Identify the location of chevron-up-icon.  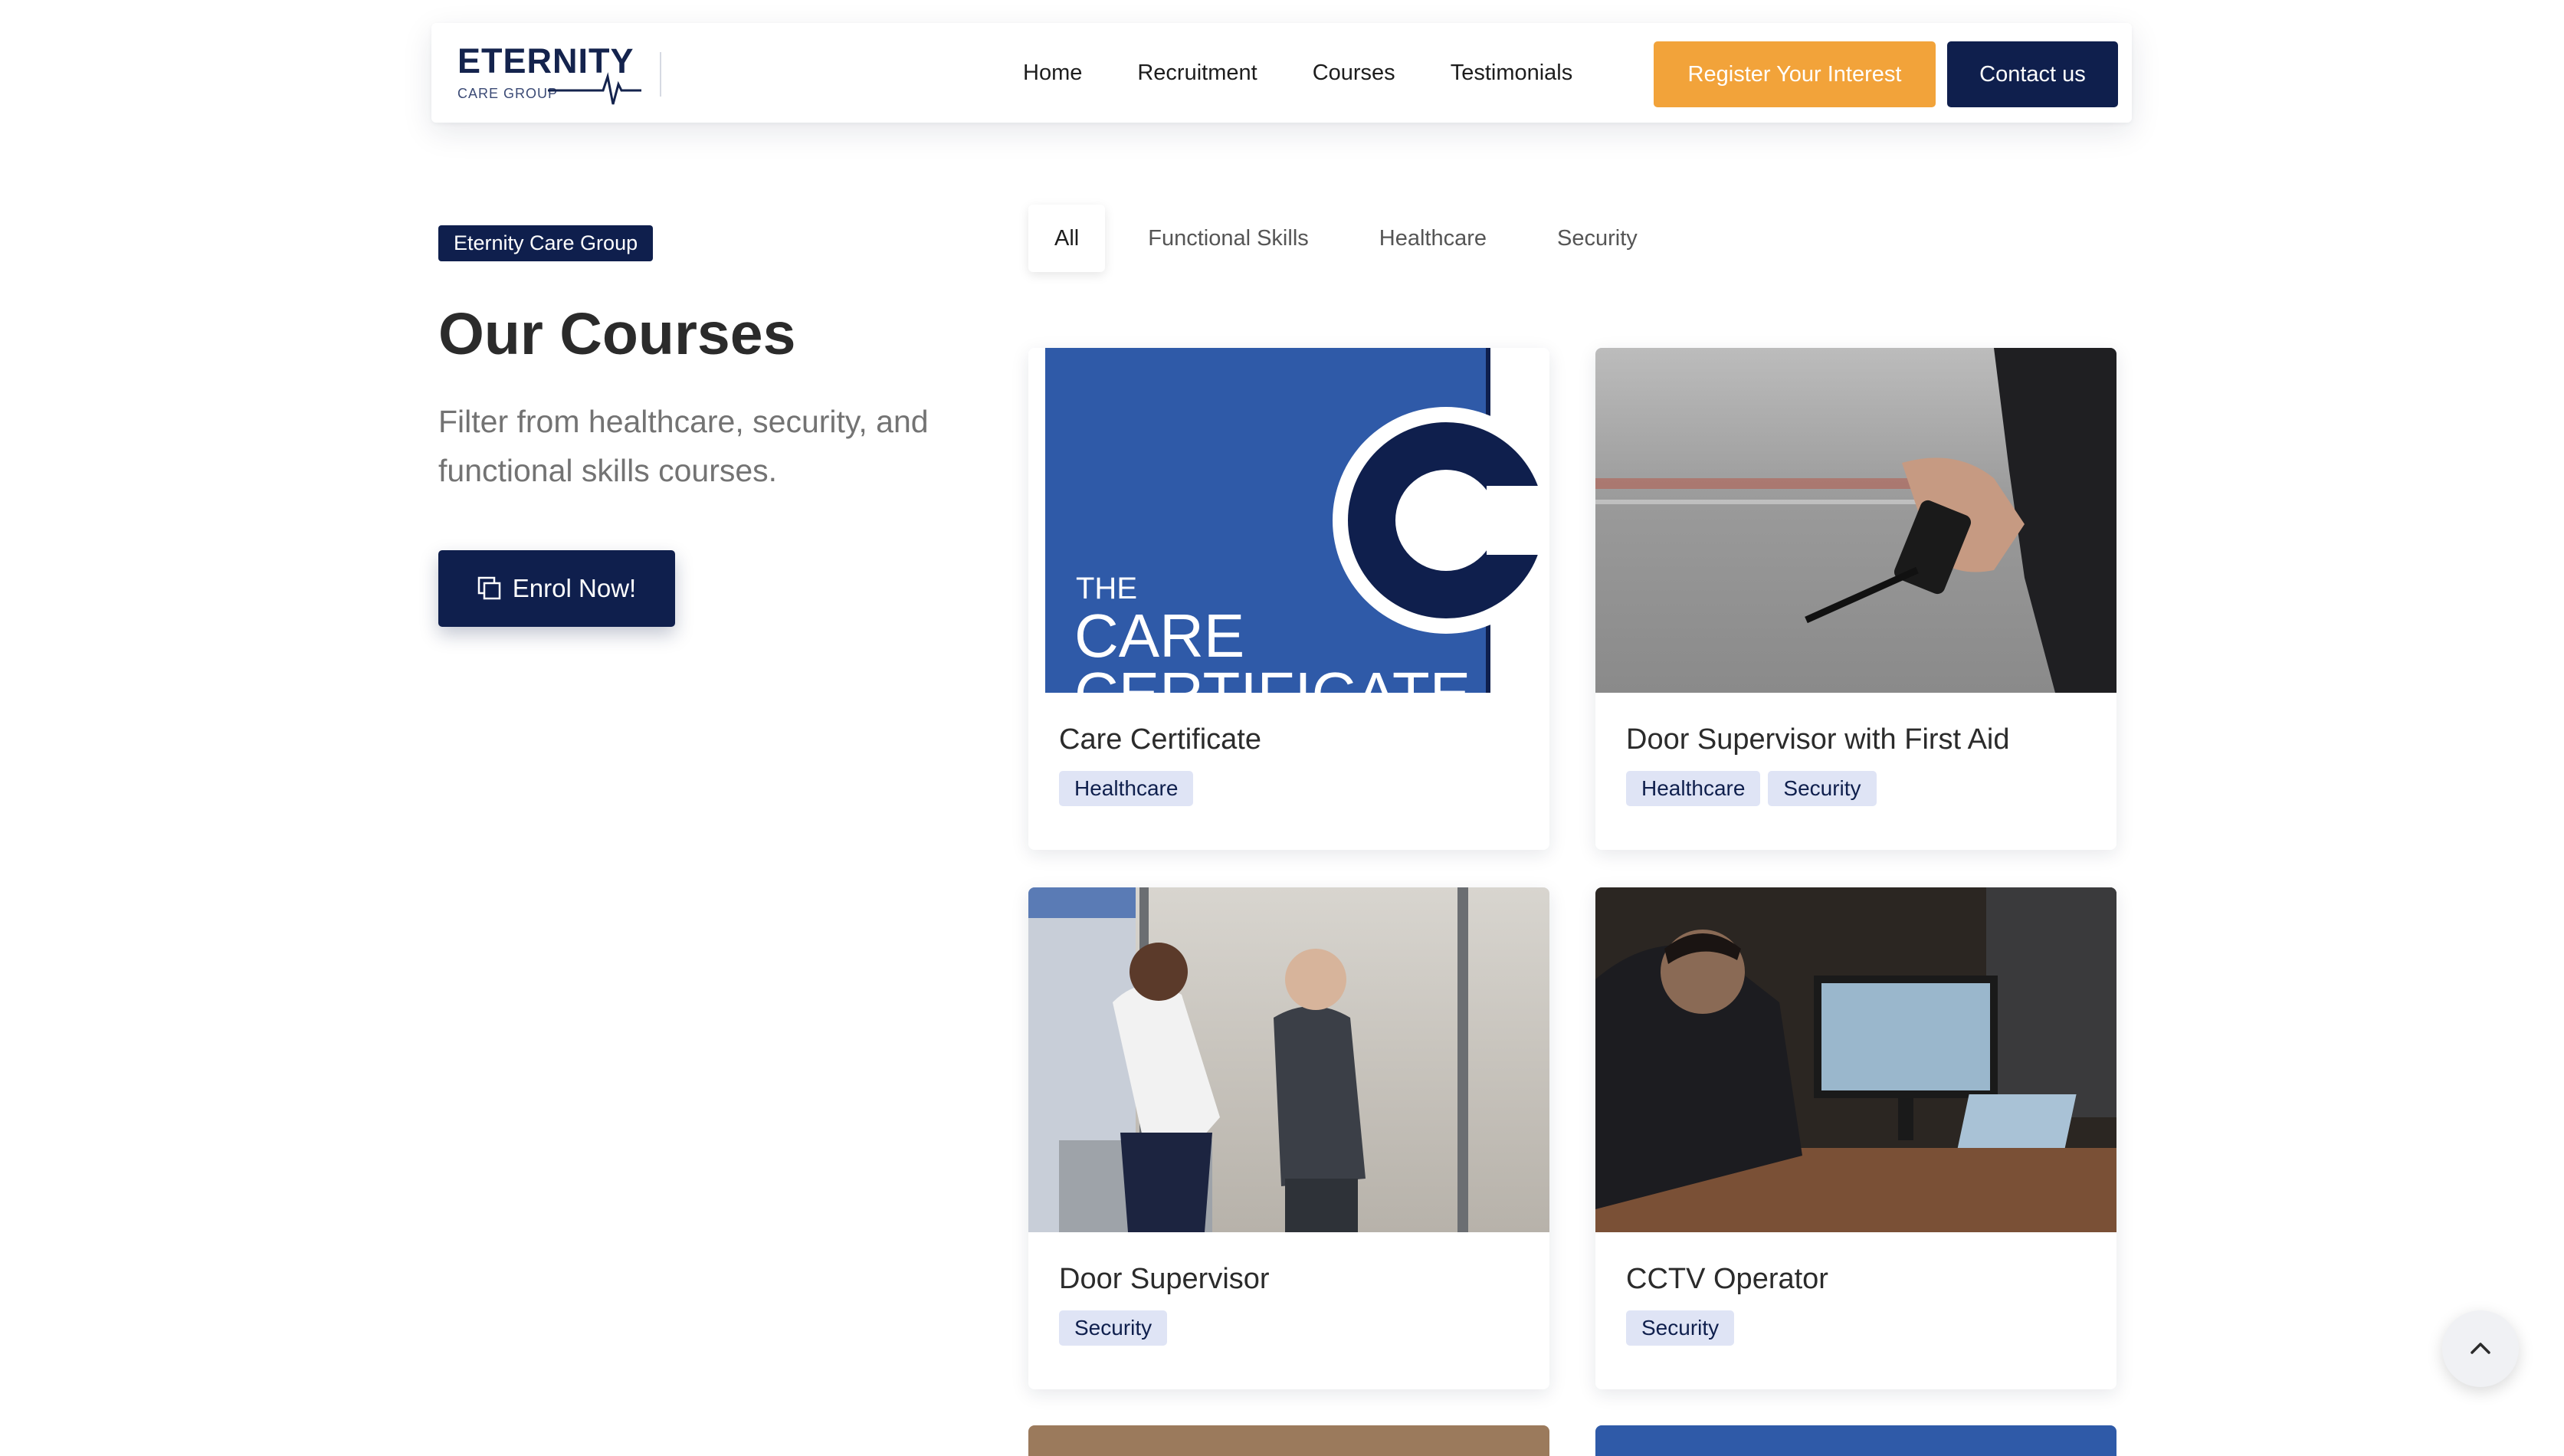
(2480, 1348).